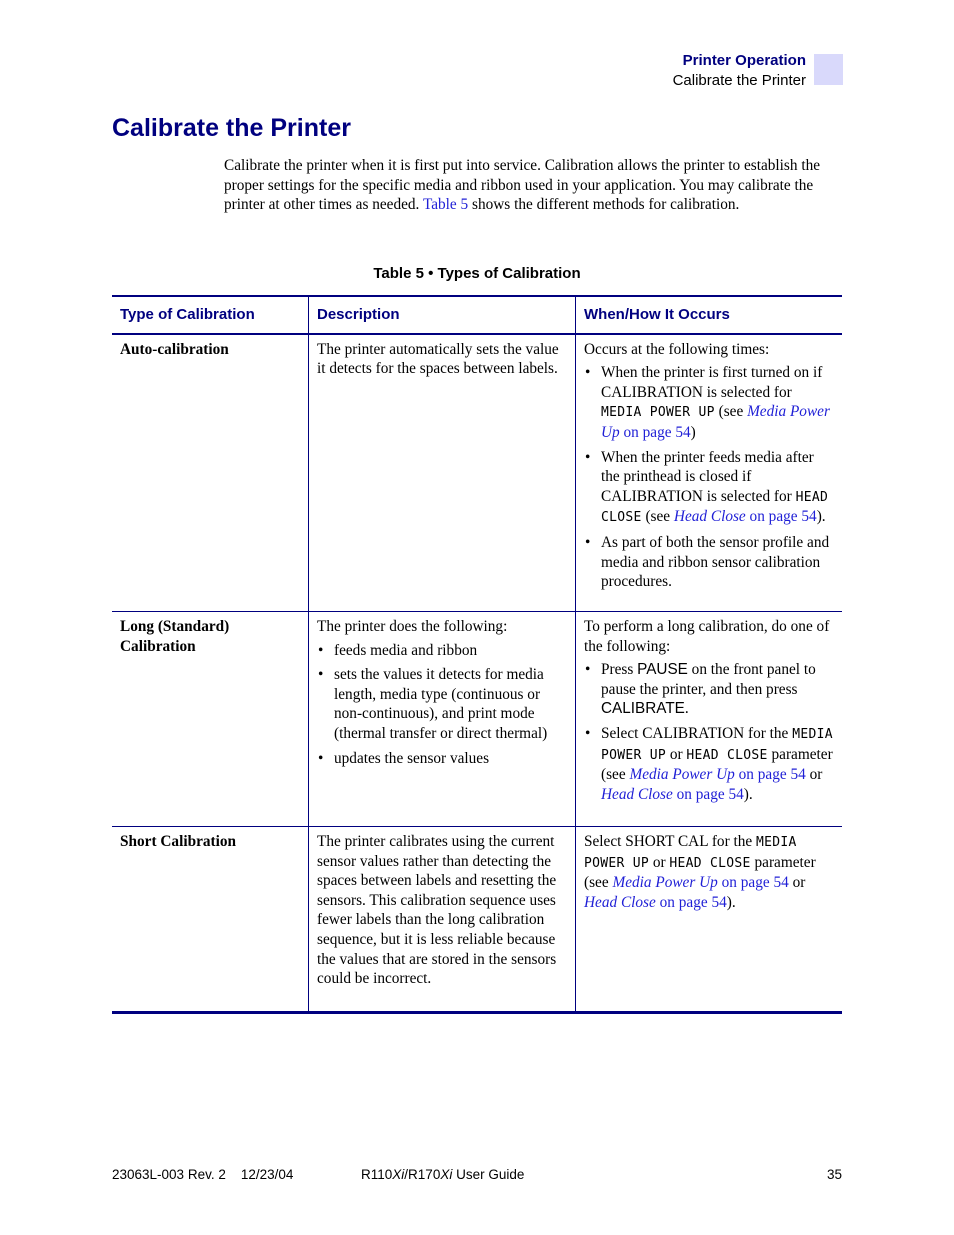 The width and height of the screenshot is (954, 1235). What do you see at coordinates (739, 80) in the screenshot?
I see `header-subsection: Calibrate the Printer` at bounding box center [739, 80].